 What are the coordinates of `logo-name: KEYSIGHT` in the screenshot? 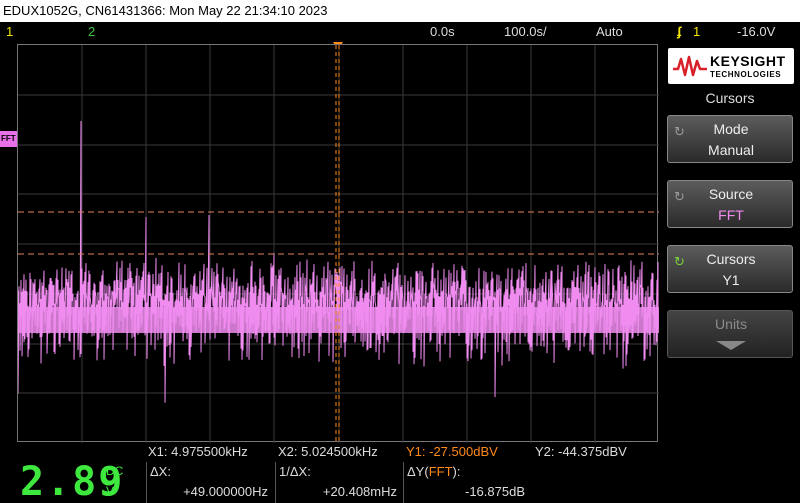 It's located at (748, 61).